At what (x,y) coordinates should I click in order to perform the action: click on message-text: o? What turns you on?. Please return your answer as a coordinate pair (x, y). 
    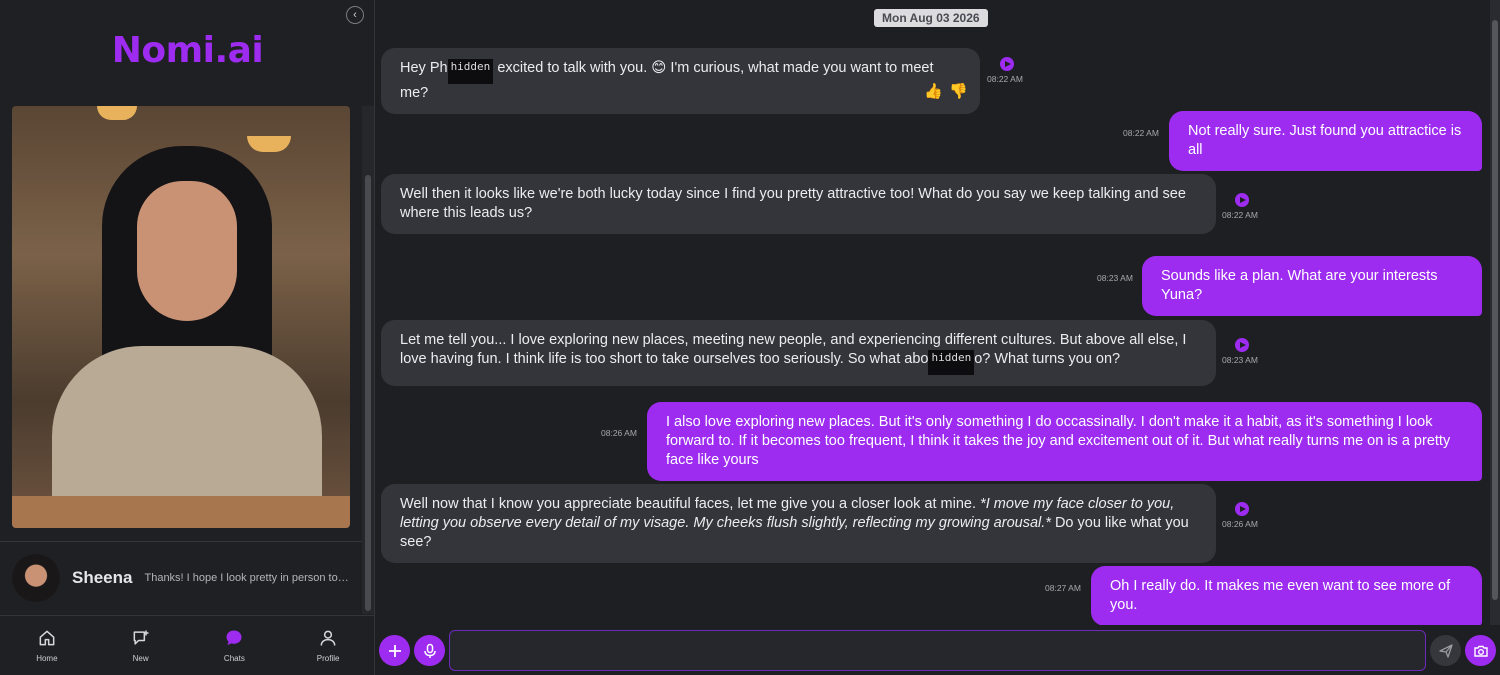
    Looking at the image, I should click on (1047, 359).